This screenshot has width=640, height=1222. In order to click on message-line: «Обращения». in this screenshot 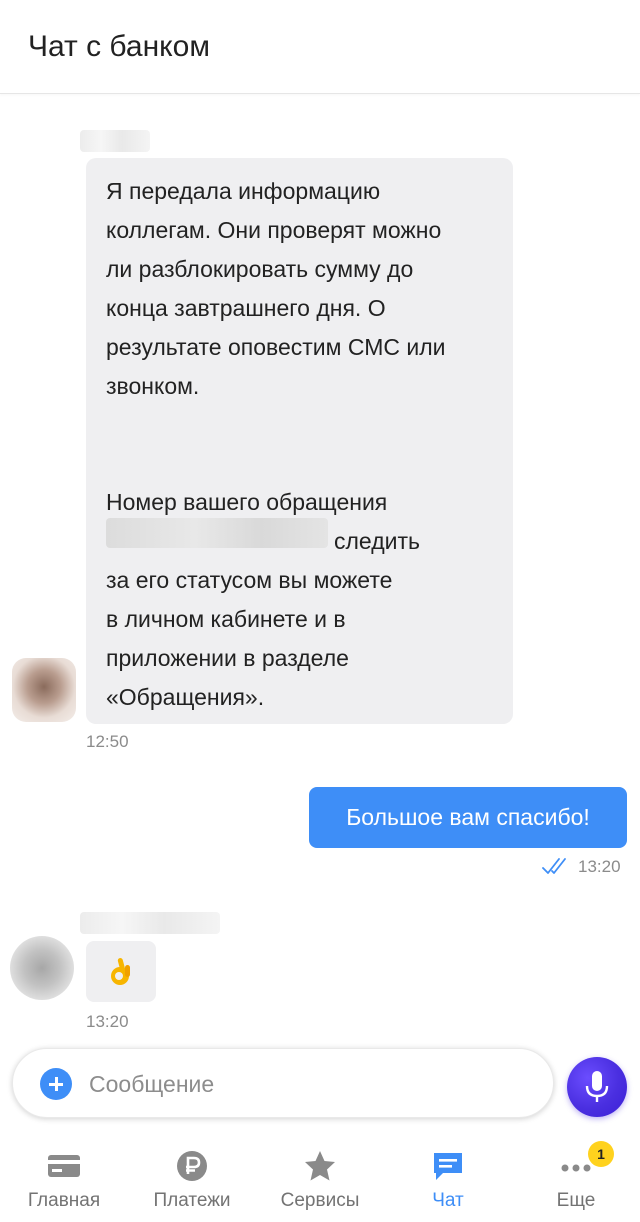, I will do `click(185, 697)`.